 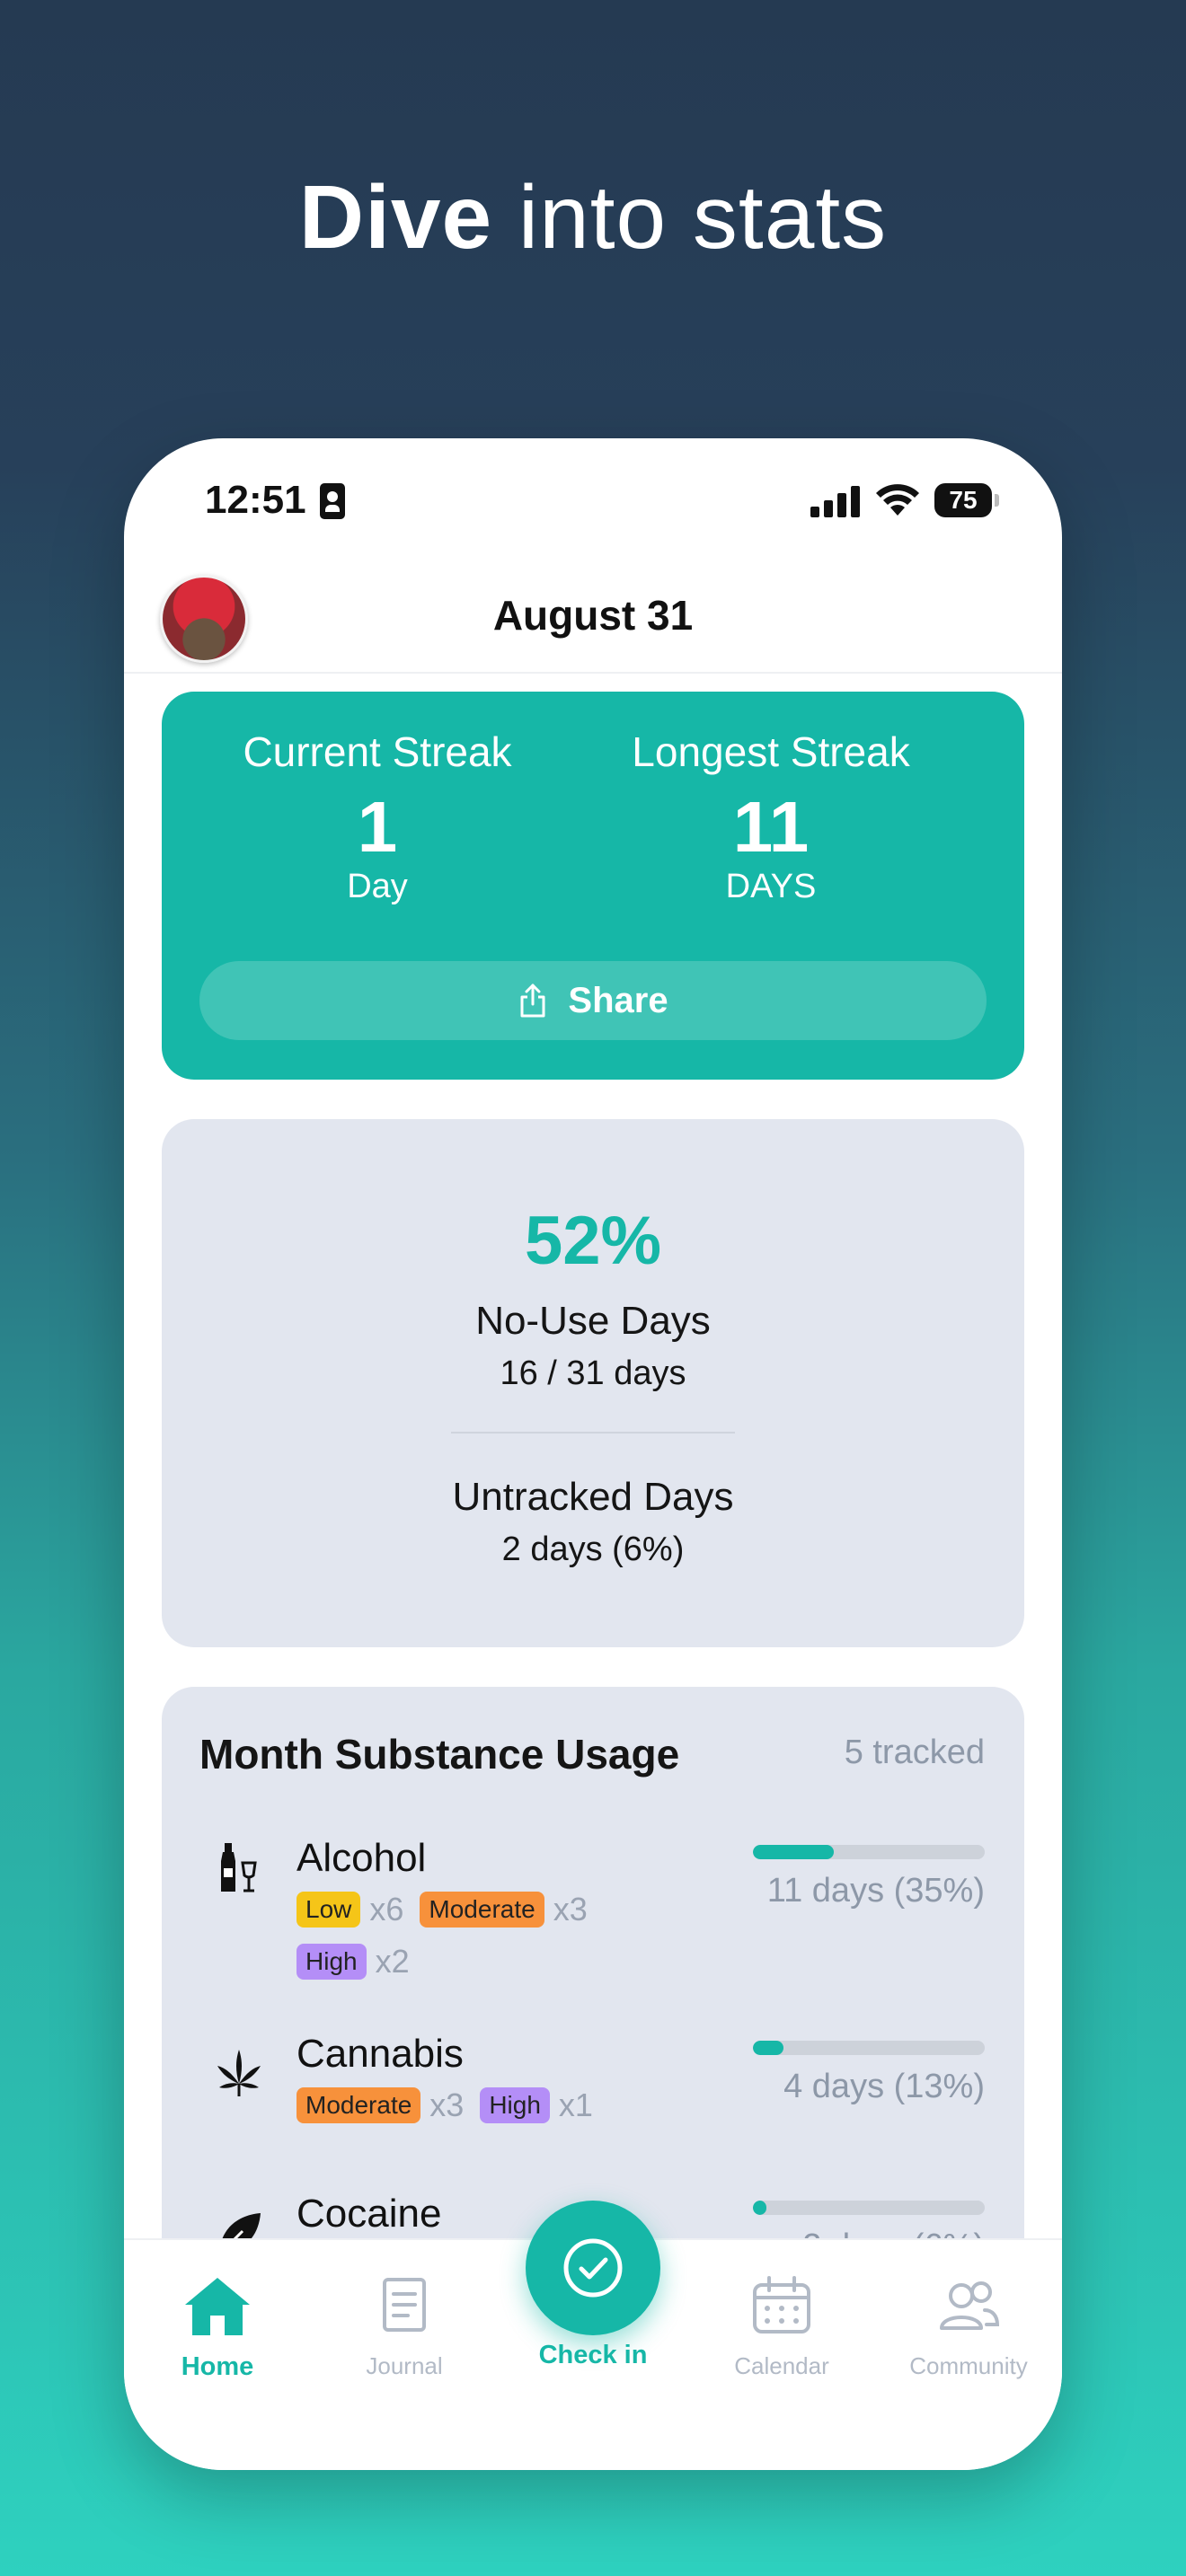 What do you see at coordinates (328, 1910) in the screenshot?
I see `badge-low: Low` at bounding box center [328, 1910].